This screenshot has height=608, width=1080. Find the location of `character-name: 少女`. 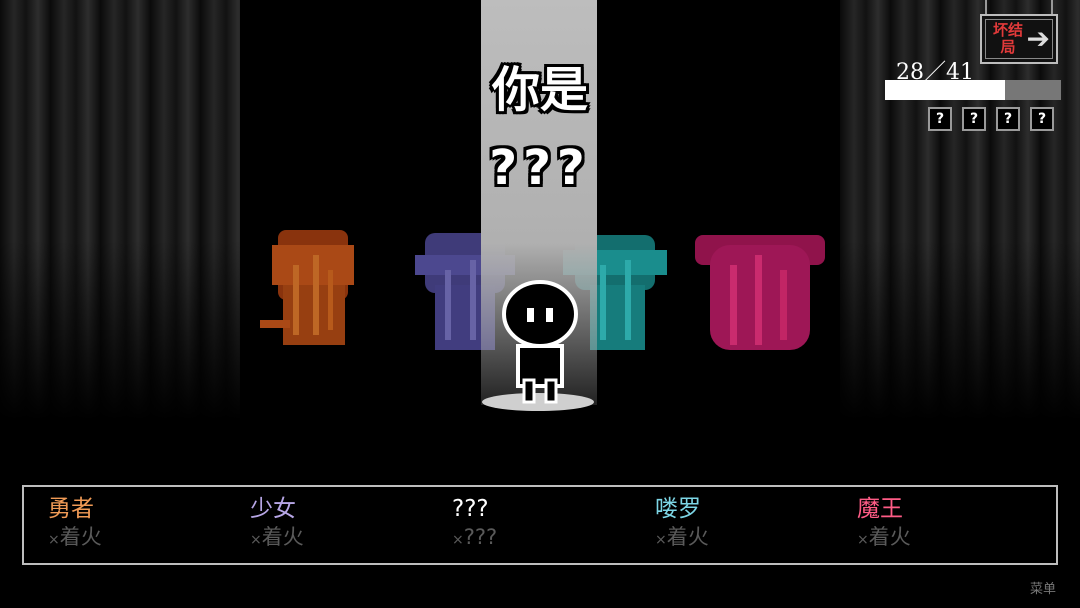

character-name: 少女 is located at coordinates (273, 509).